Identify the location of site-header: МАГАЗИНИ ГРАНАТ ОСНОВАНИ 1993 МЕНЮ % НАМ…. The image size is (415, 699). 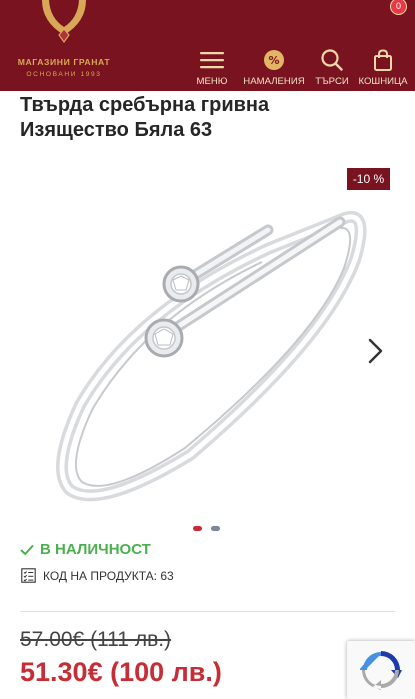
(207, 45).